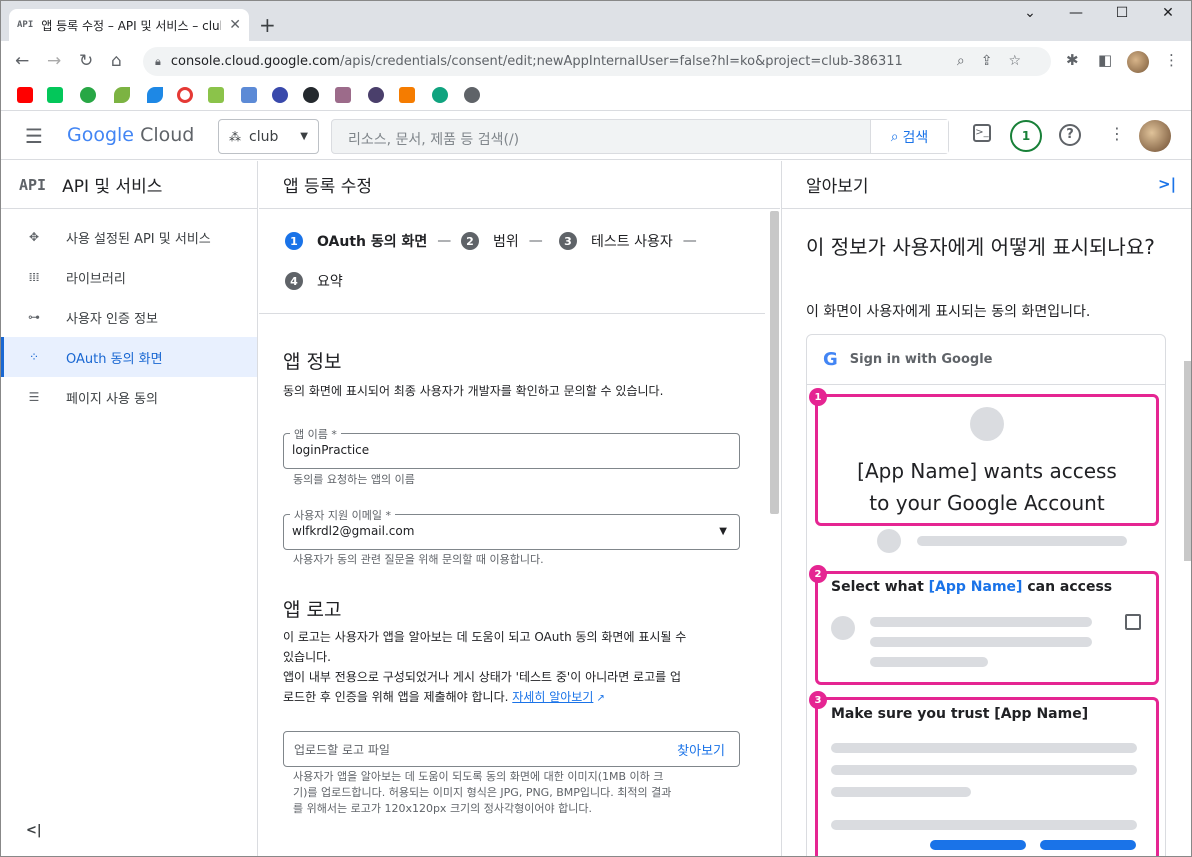  What do you see at coordinates (1171, 60) in the screenshot?
I see `menu-kebab-icon: ⋮` at bounding box center [1171, 60].